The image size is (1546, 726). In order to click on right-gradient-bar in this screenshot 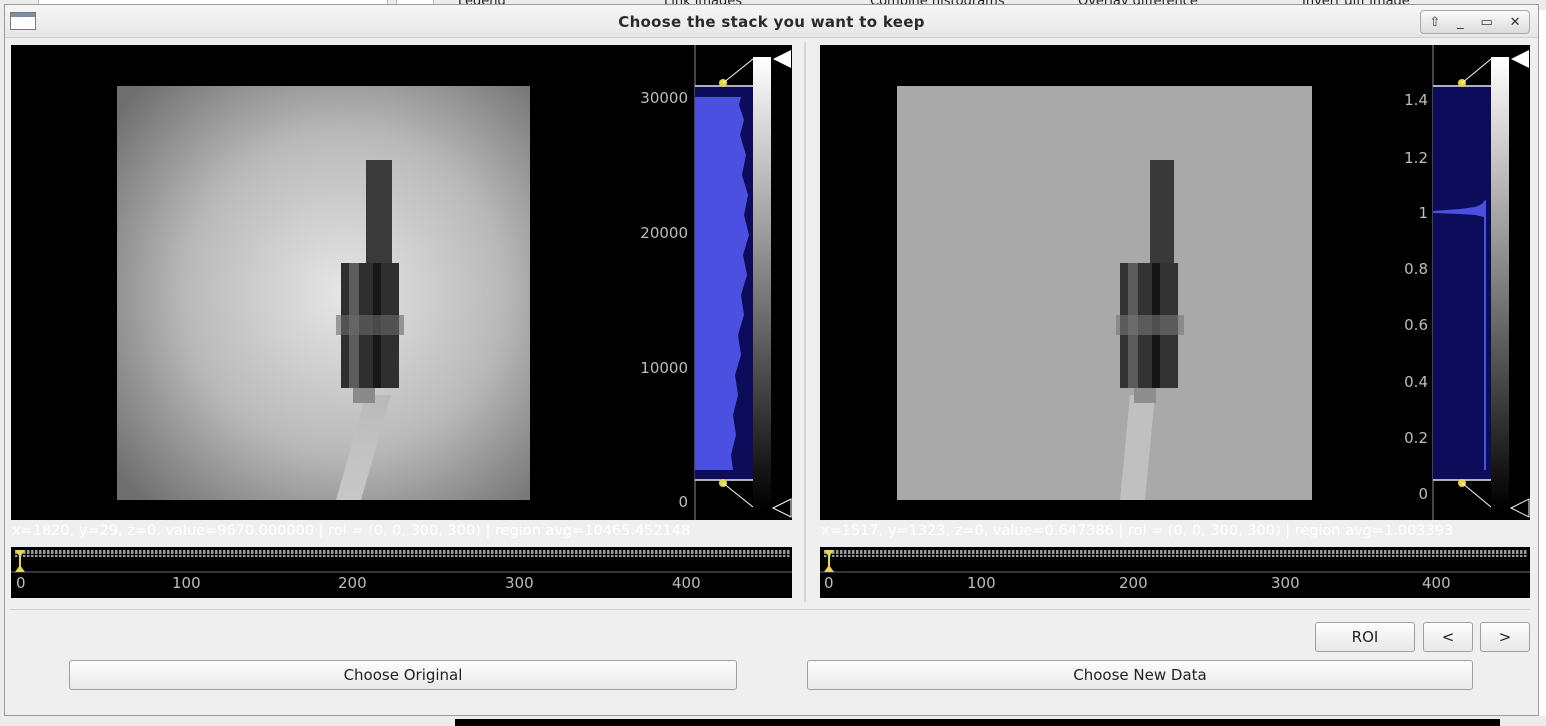, I will do `click(1500, 282)`.